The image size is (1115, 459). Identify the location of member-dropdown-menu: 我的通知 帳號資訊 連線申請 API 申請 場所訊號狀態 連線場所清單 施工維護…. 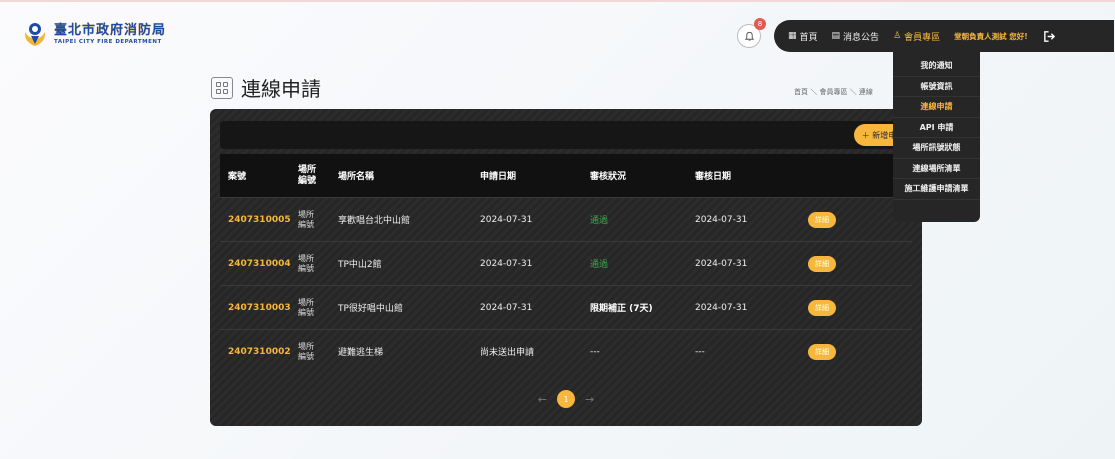
(936, 137).